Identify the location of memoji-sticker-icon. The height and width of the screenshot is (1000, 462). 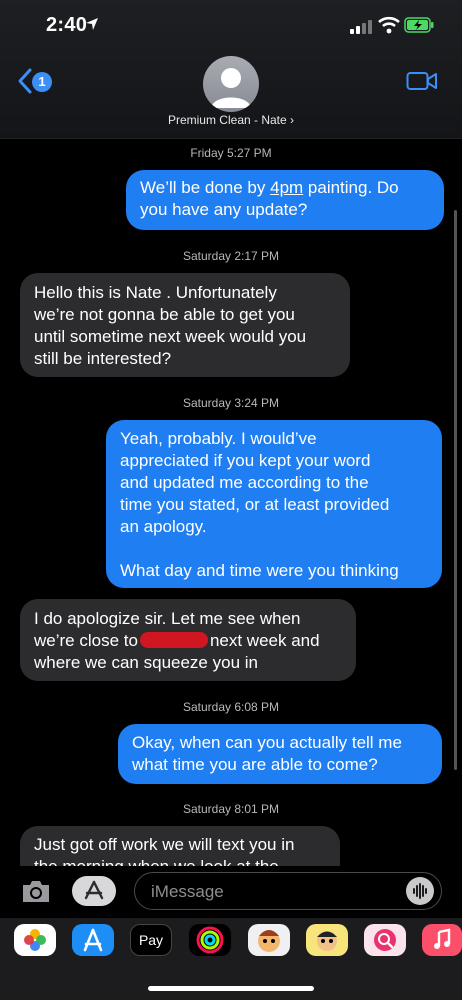
(327, 941).